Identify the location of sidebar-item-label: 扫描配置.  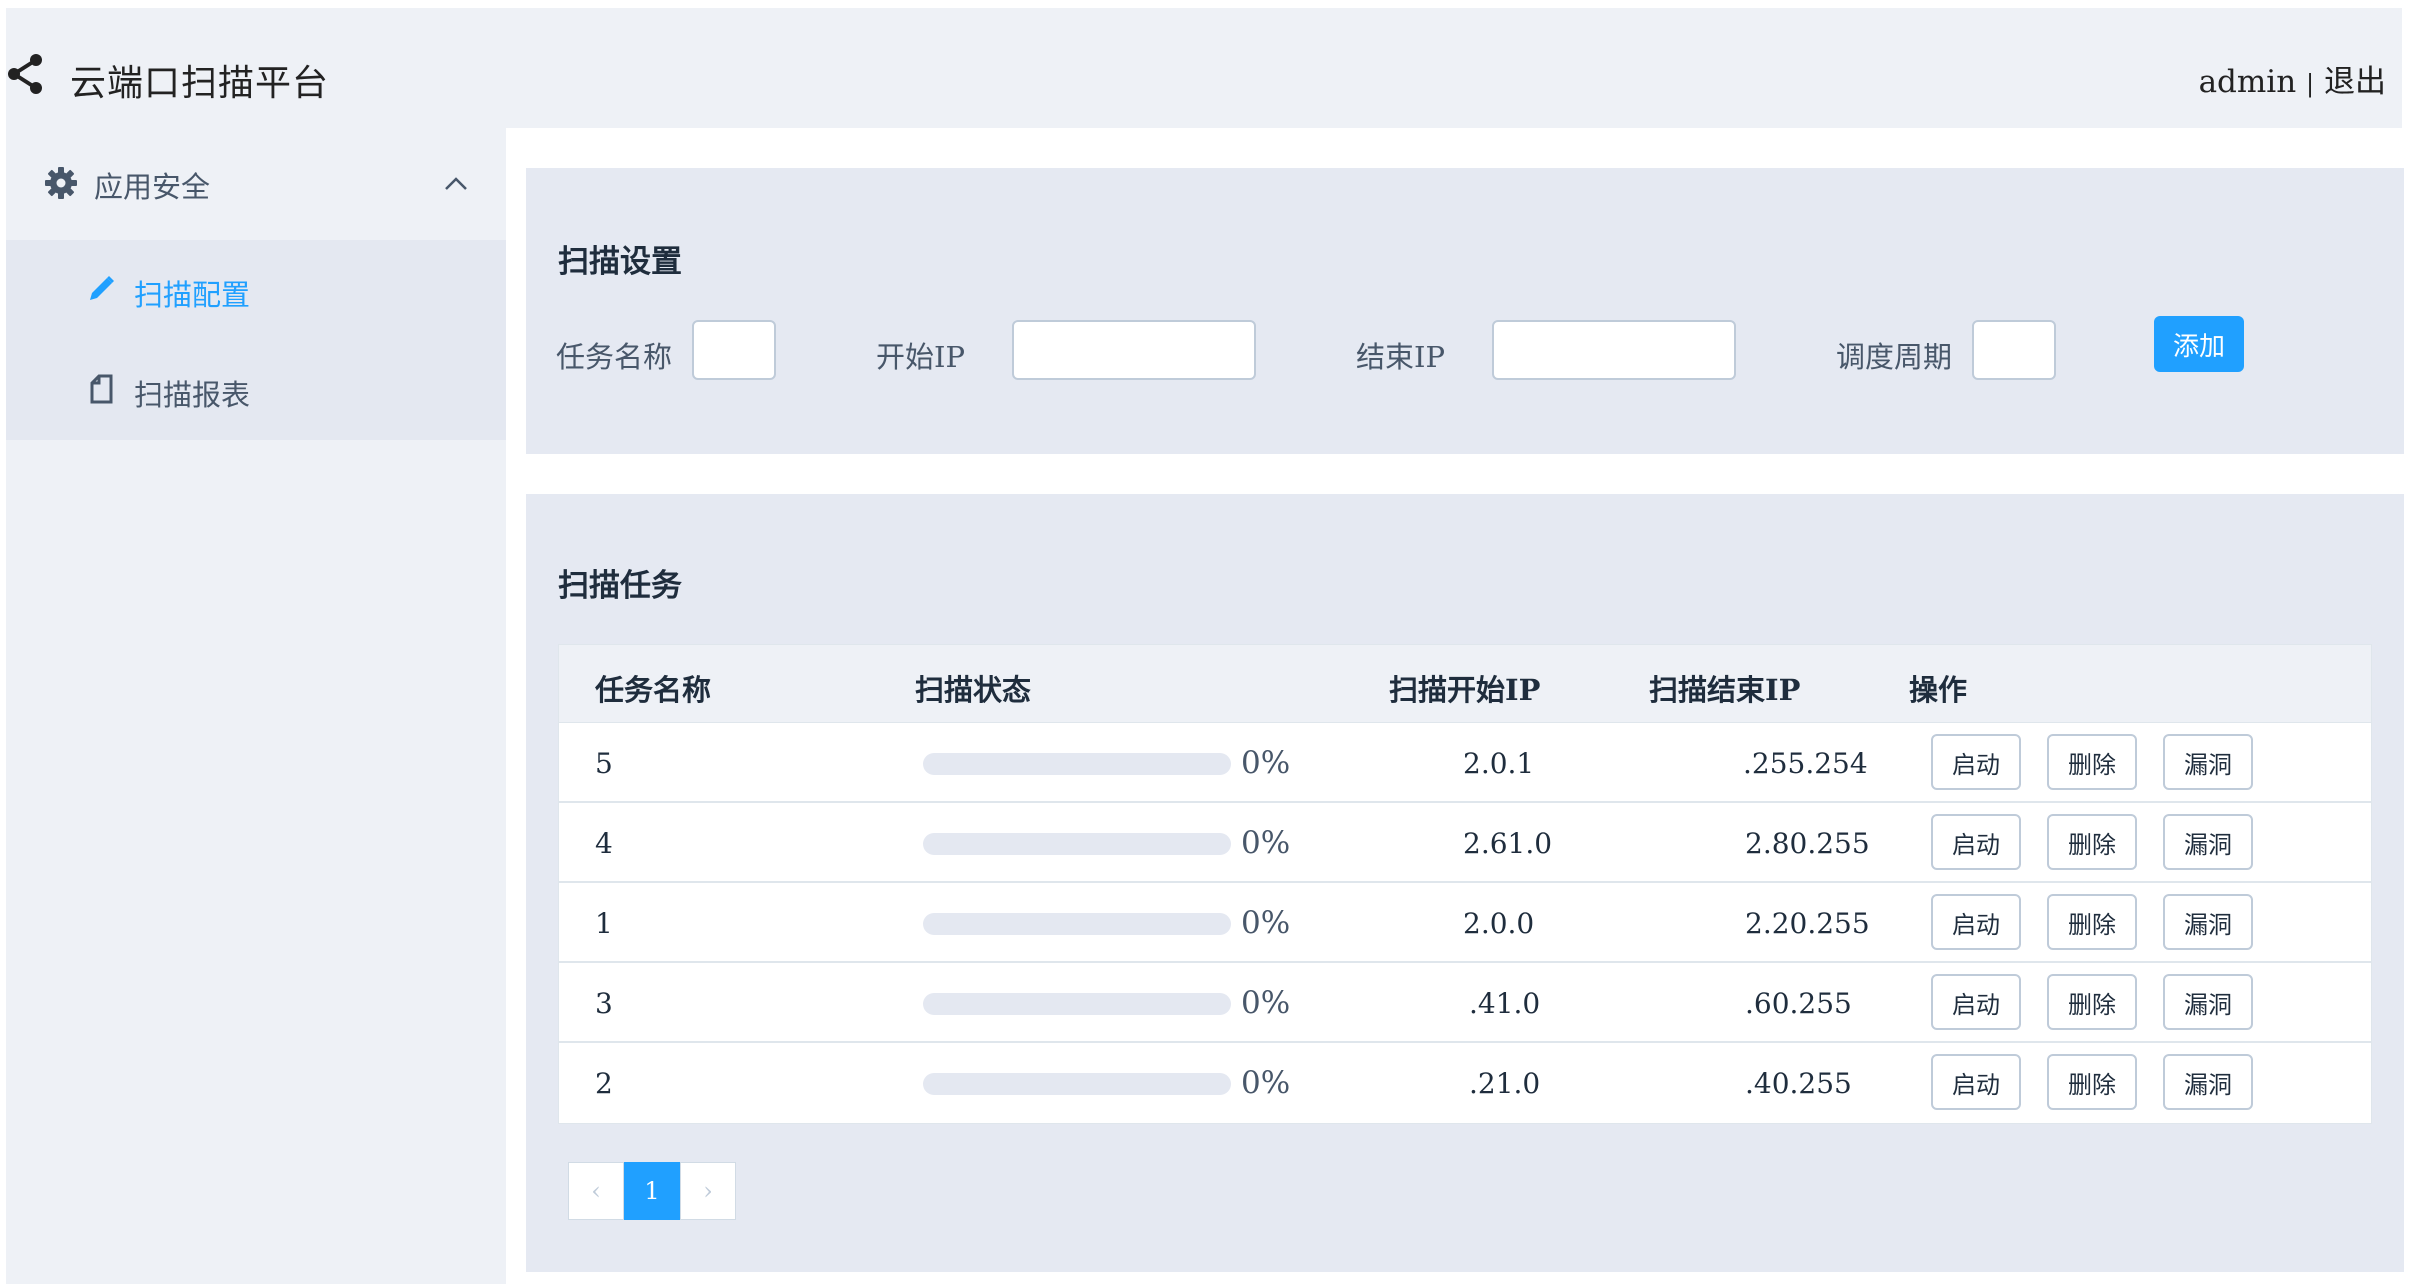
(192, 295).